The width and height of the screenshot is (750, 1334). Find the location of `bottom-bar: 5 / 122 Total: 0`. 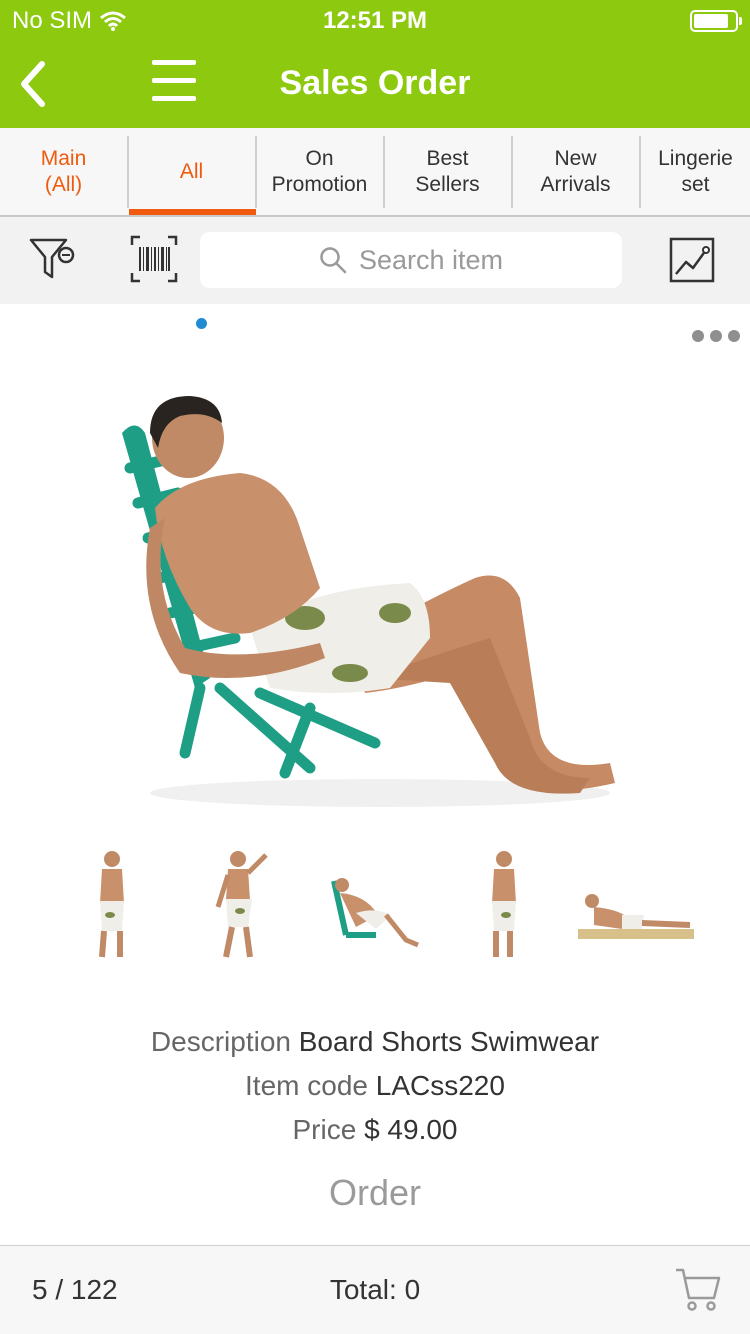

bottom-bar: 5 / 122 Total: 0 is located at coordinates (375, 1289).